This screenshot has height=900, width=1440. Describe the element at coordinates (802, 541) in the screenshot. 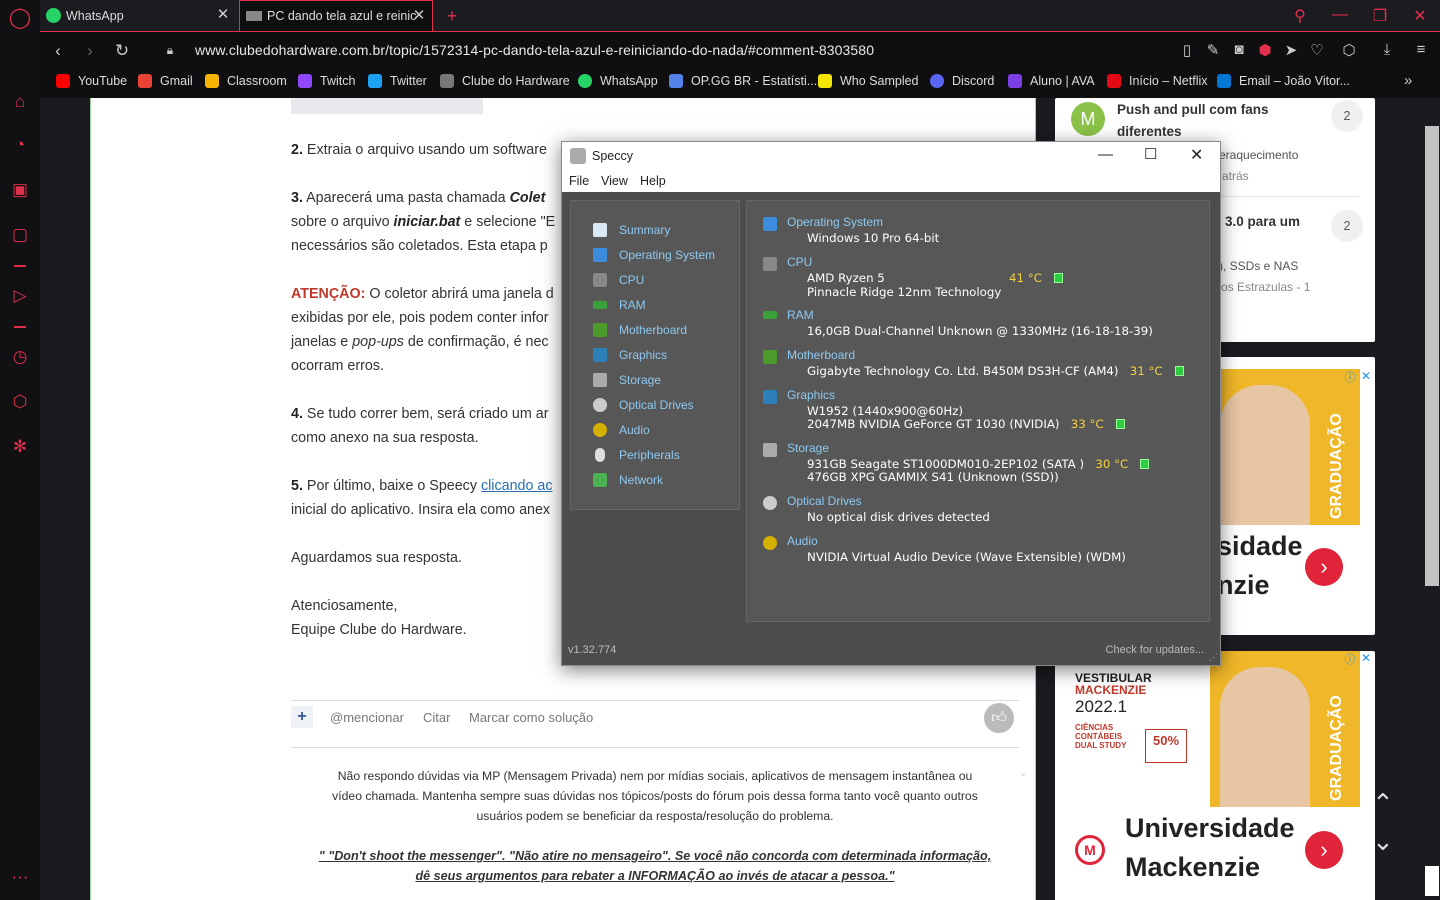

I see `section-audio: Audio` at that location.